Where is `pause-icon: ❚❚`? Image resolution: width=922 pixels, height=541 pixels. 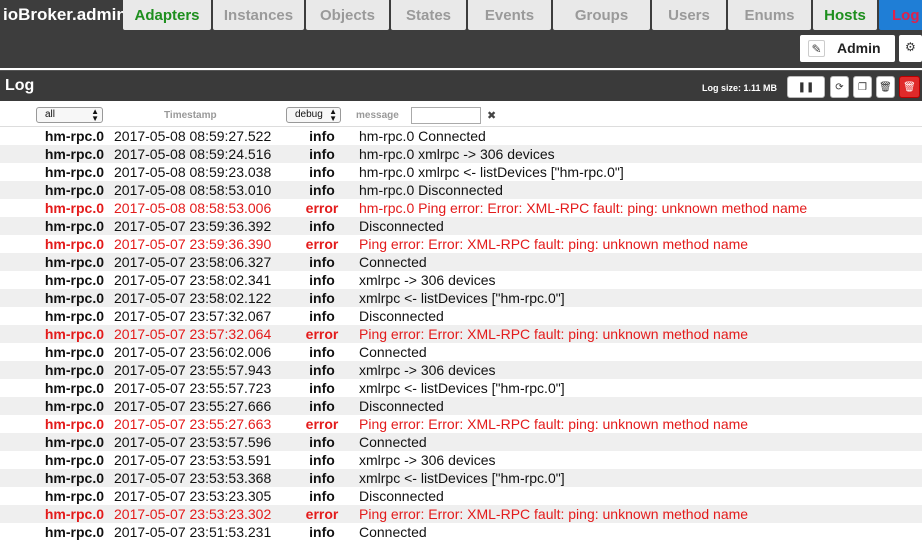 pause-icon: ❚❚ is located at coordinates (806, 87).